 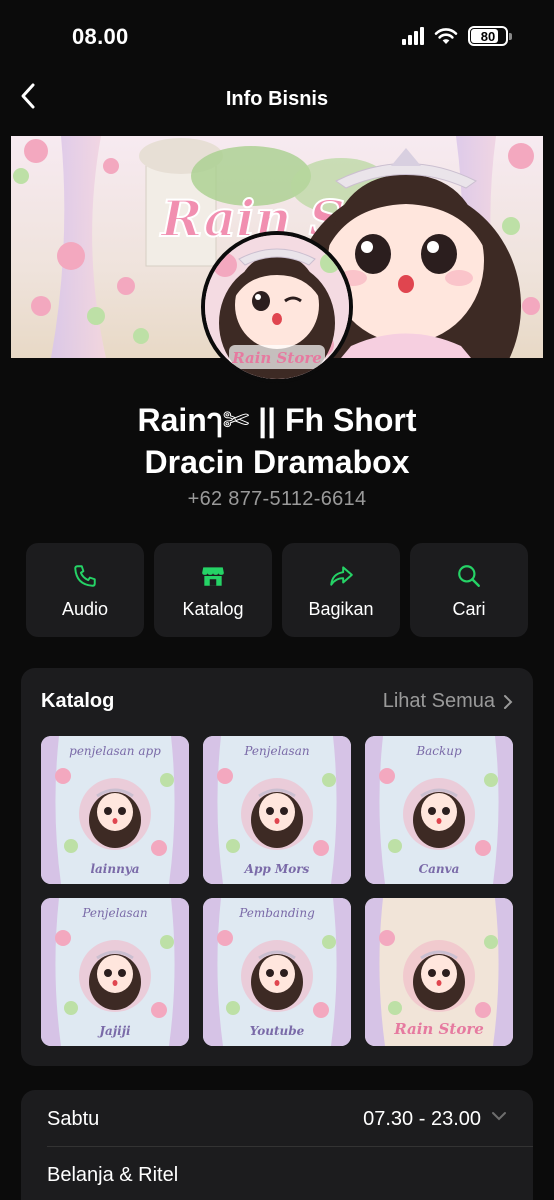 I want to click on hours-day: Sabtu, so click(x=73, y=1119).